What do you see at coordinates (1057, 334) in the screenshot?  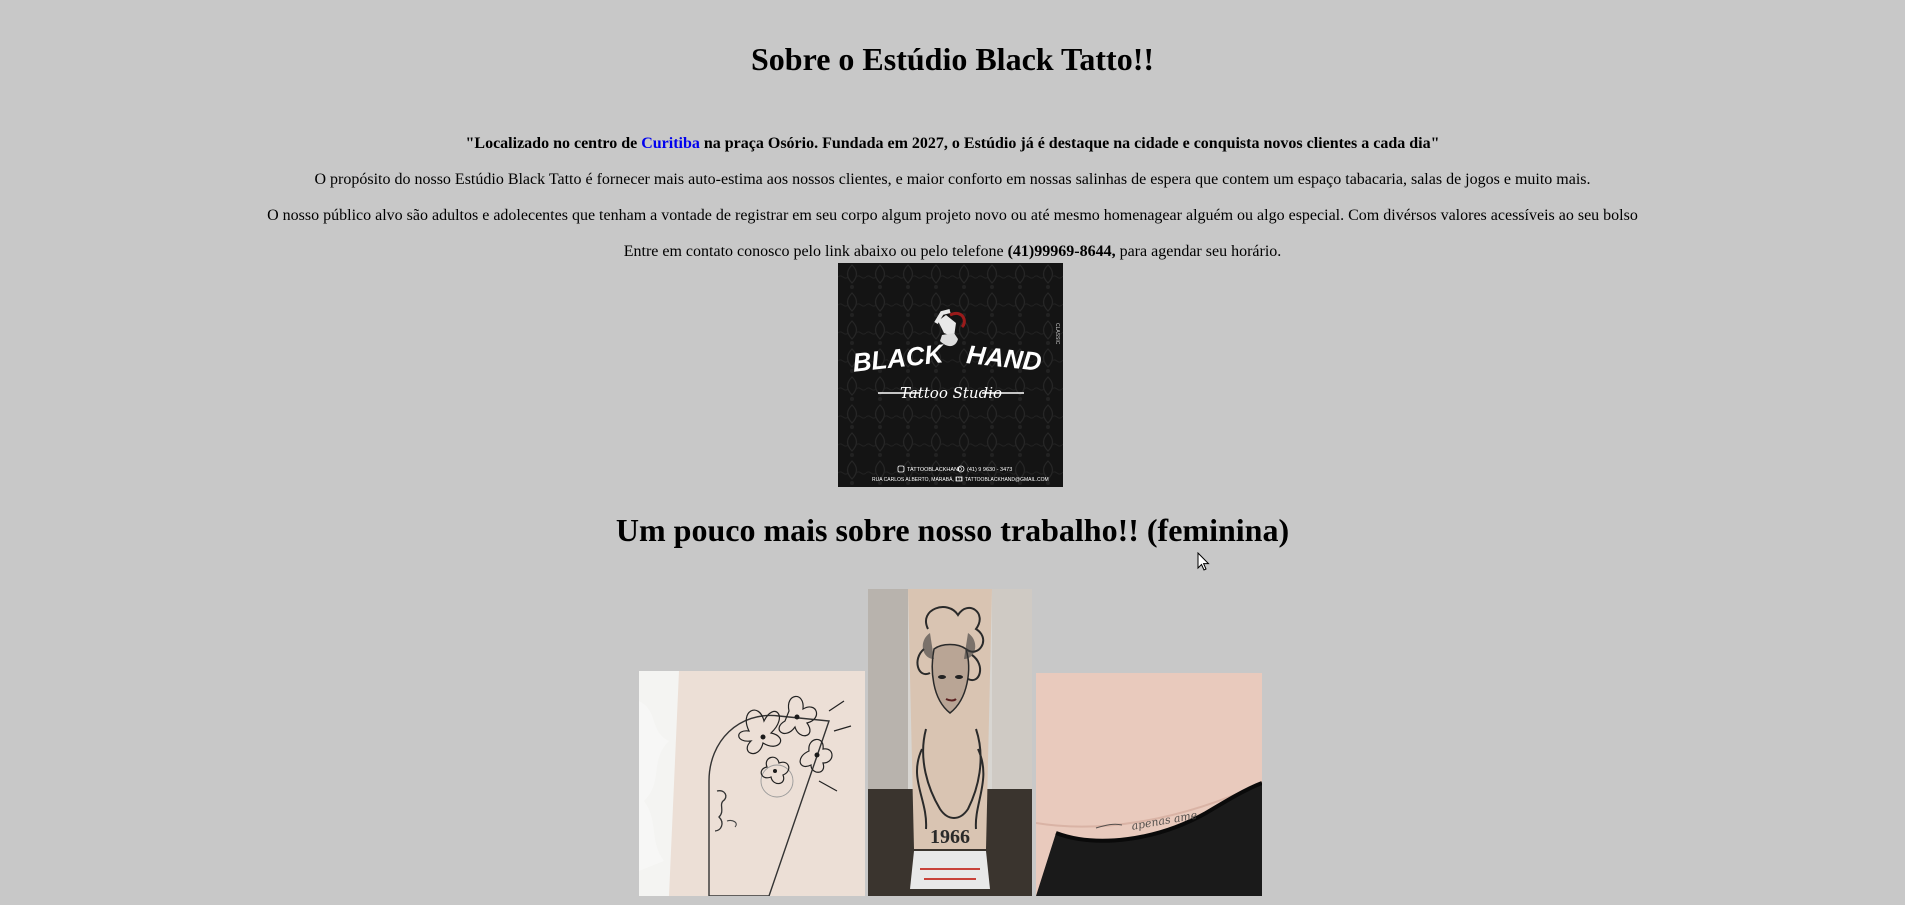 I see `svg-text: CLASSIC` at bounding box center [1057, 334].